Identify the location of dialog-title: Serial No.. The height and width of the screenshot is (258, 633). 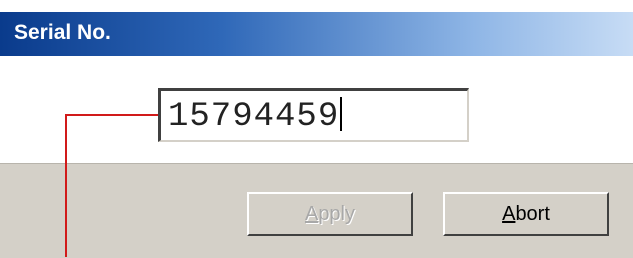
(62, 32).